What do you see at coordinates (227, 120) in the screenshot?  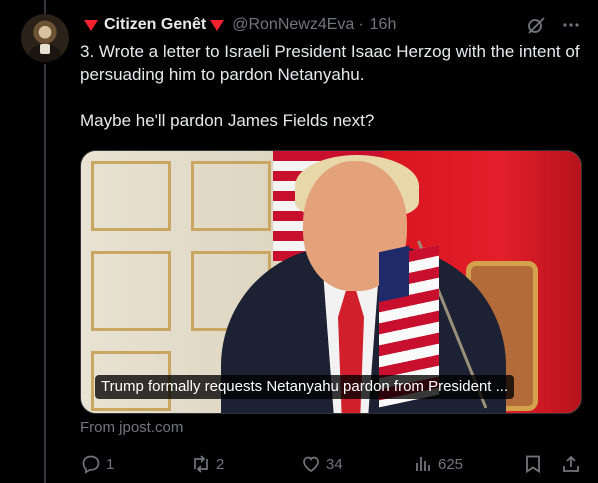 I see `post-paragraph: Maybe he'll pardon James Fields next?` at bounding box center [227, 120].